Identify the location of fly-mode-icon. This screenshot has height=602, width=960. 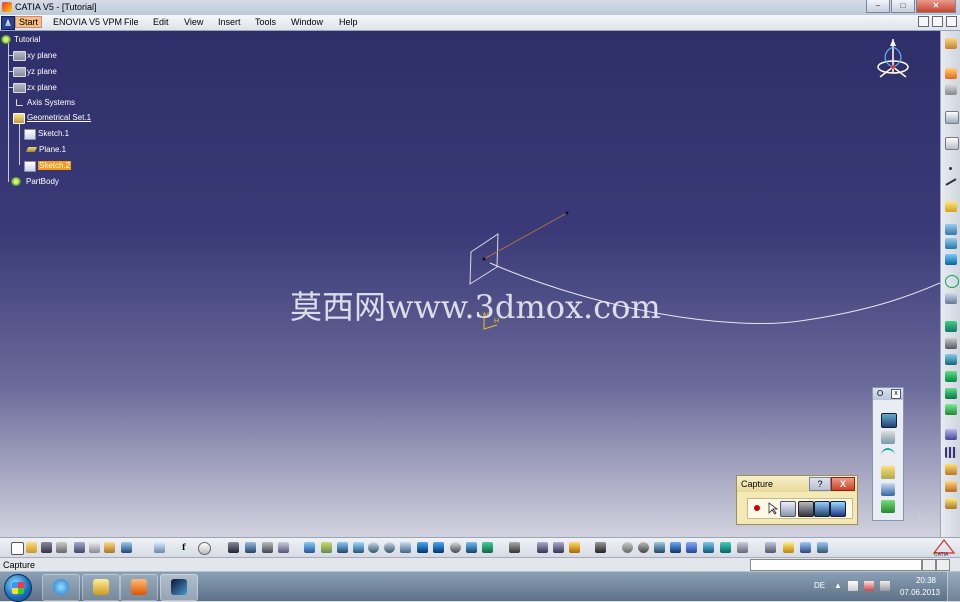
(309, 547).